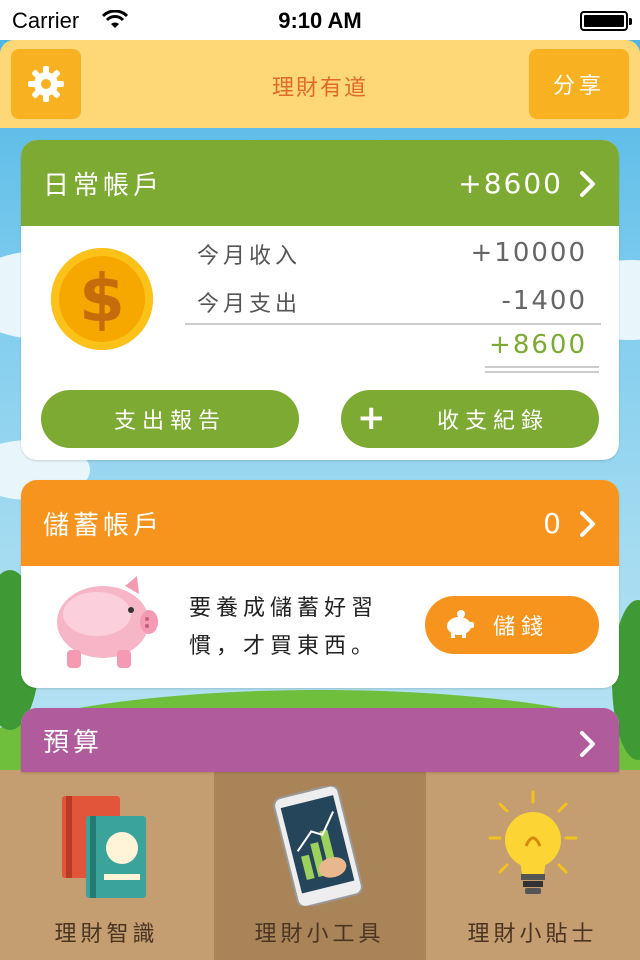 This screenshot has height=960, width=640. Describe the element at coordinates (397, 254) in the screenshot. I see `income-row: 今月收入 +10000` at that location.